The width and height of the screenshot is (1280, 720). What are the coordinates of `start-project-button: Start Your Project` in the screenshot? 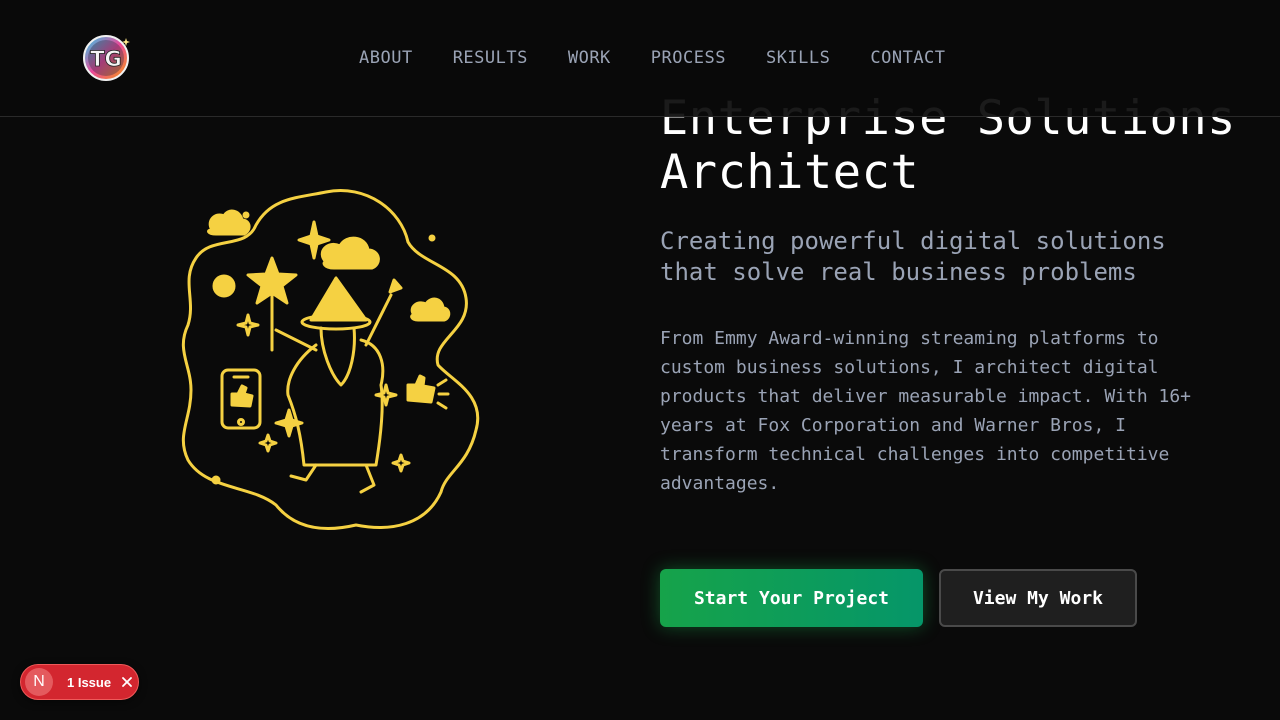 It's located at (791, 598).